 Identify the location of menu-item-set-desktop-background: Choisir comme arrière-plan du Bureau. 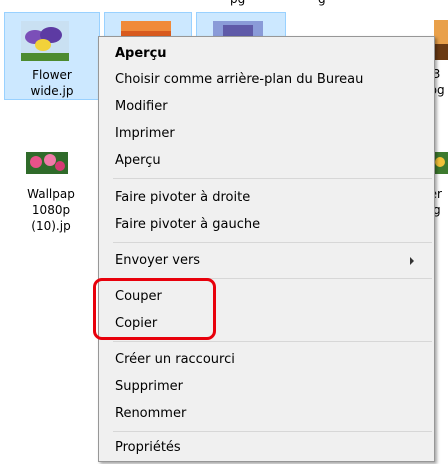
(266, 80).